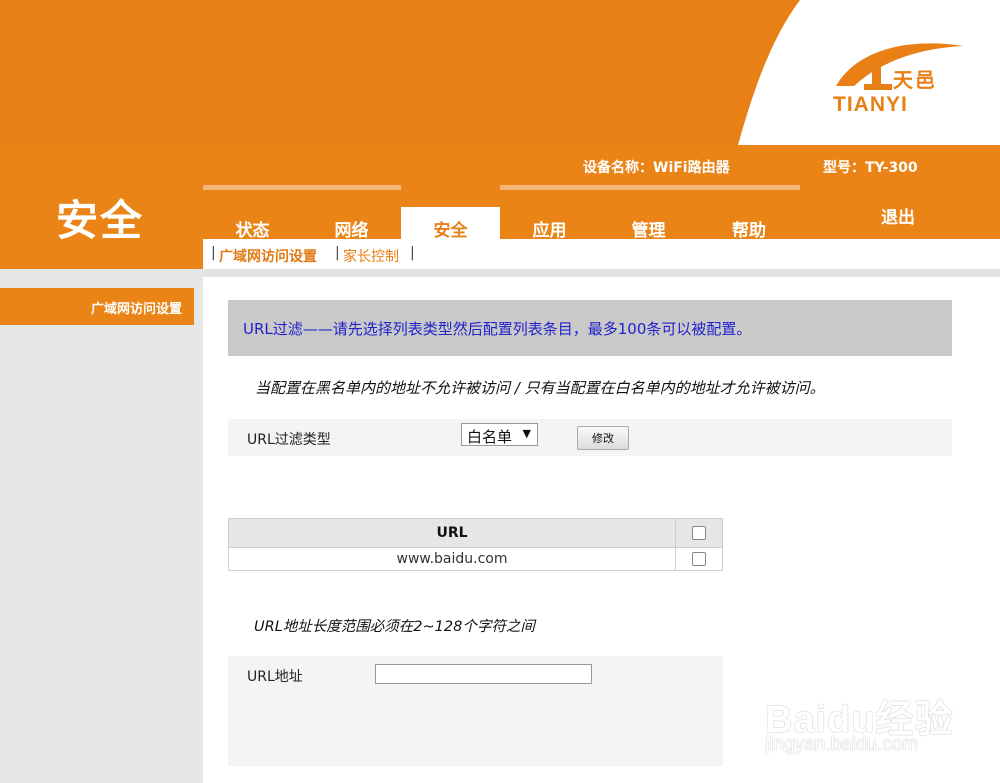 The height and width of the screenshot is (783, 1000). What do you see at coordinates (452, 533) in the screenshot?
I see `url-column-header: URL` at bounding box center [452, 533].